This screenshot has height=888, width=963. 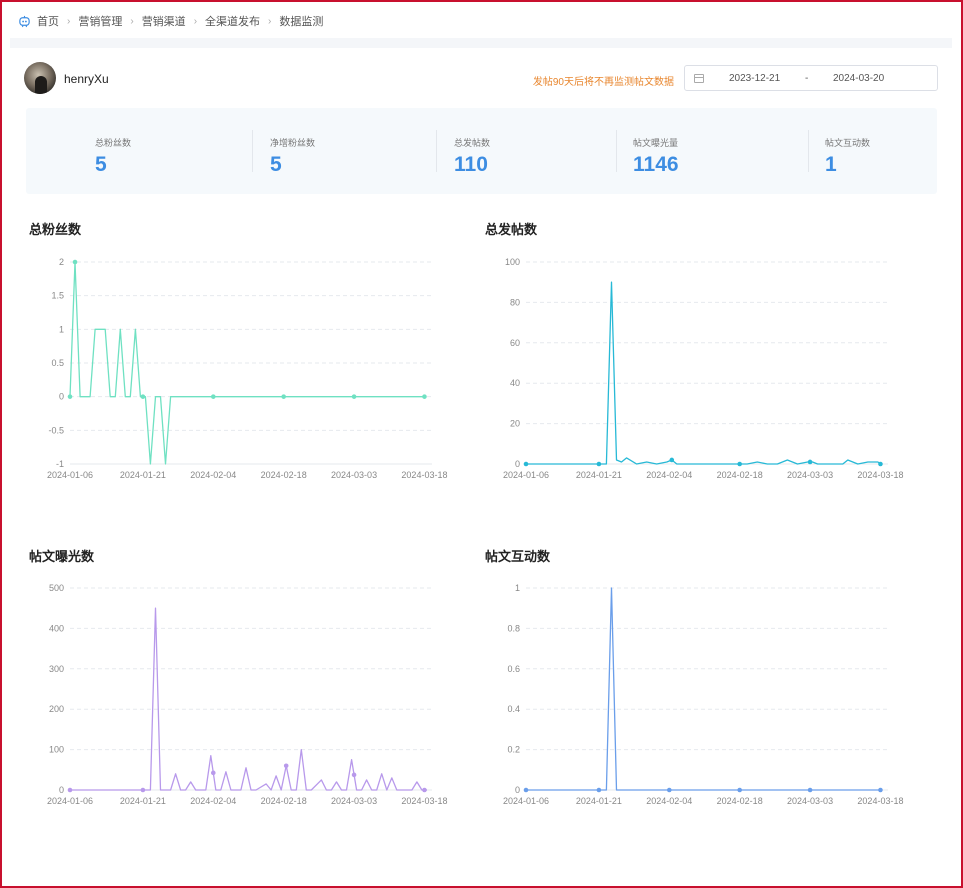 I want to click on y-tick-label: 0.4, so click(x=513, y=709).